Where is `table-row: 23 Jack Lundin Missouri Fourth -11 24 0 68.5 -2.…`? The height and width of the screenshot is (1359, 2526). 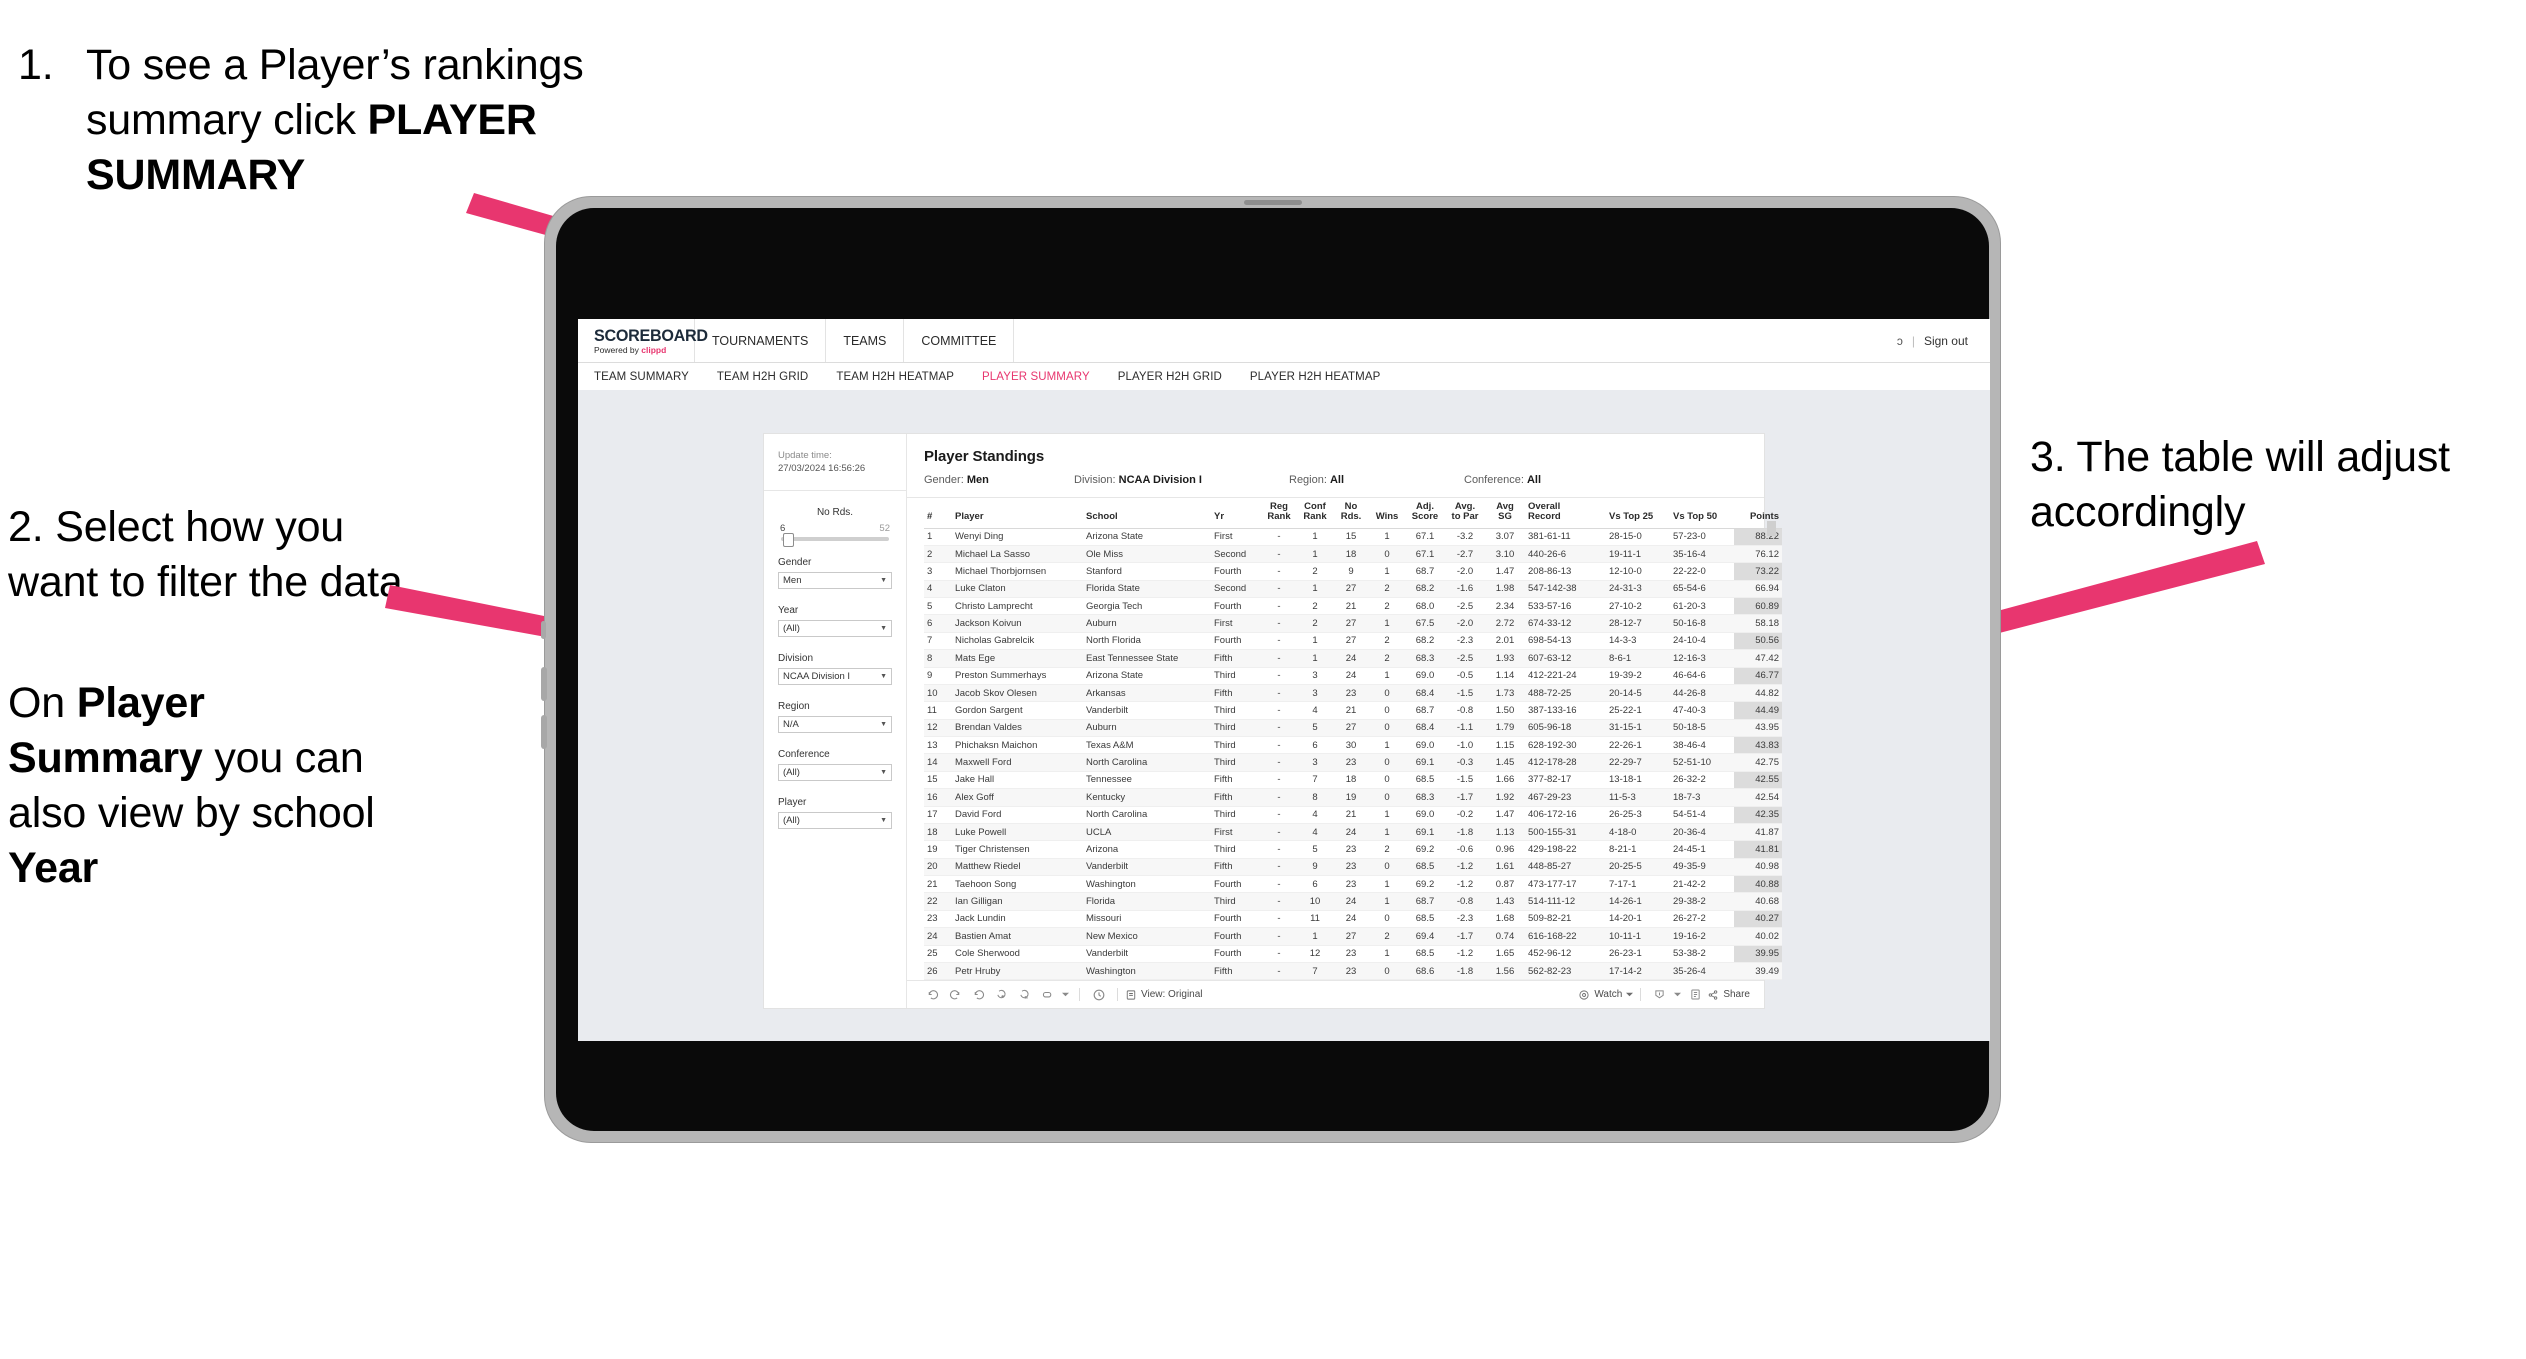
table-row: 23 Jack Lundin Missouri Fourth -11 24 0 68.5 -2.… is located at coordinates (1353, 919).